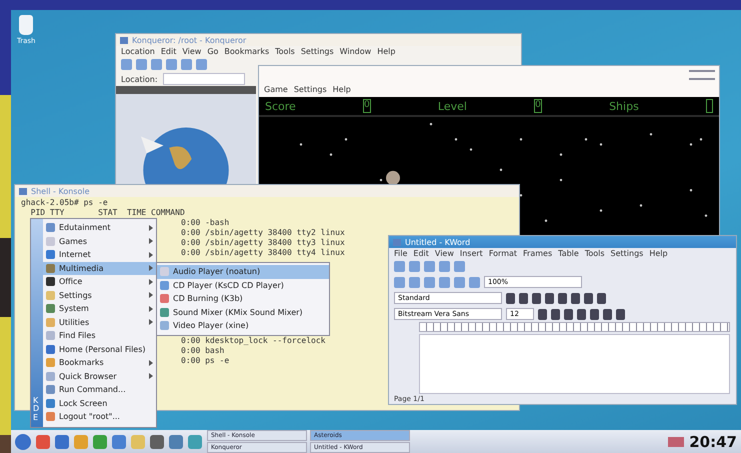 The image size is (741, 453). Describe the element at coordinates (471, 253) in the screenshot. I see `menu-item: Insert` at that location.